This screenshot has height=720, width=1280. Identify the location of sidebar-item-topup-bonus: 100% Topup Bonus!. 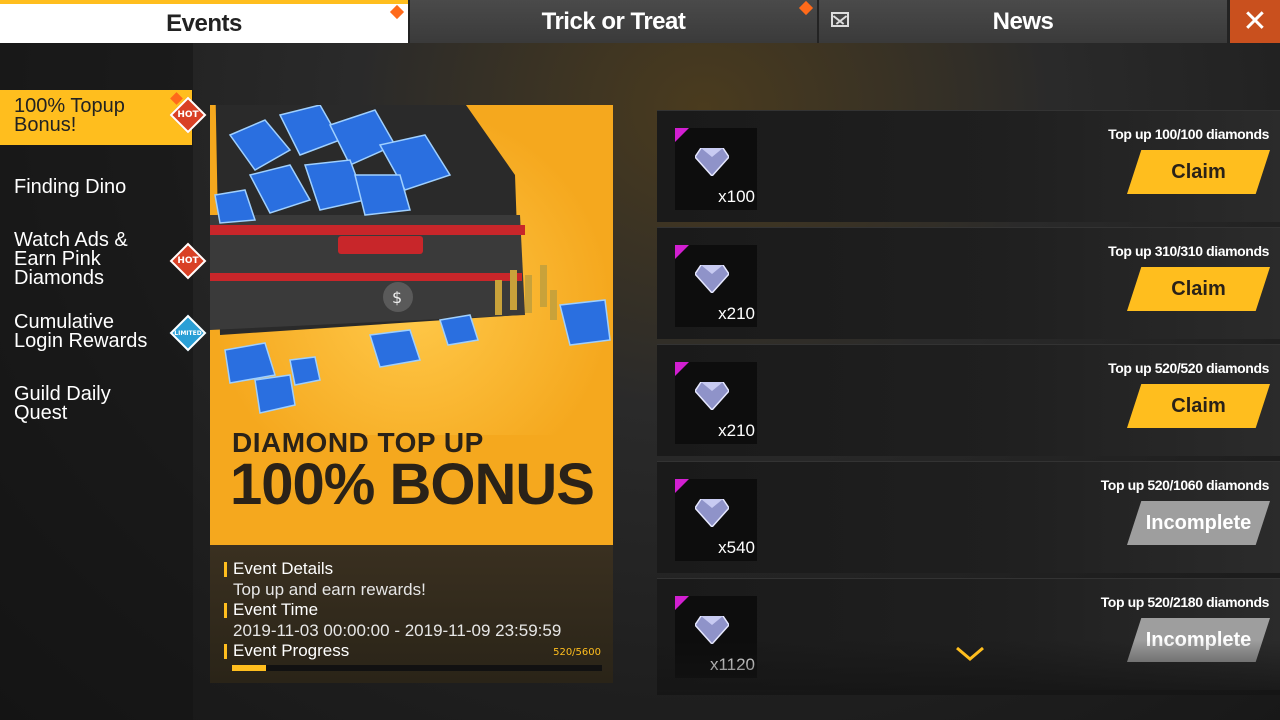
(96, 117).